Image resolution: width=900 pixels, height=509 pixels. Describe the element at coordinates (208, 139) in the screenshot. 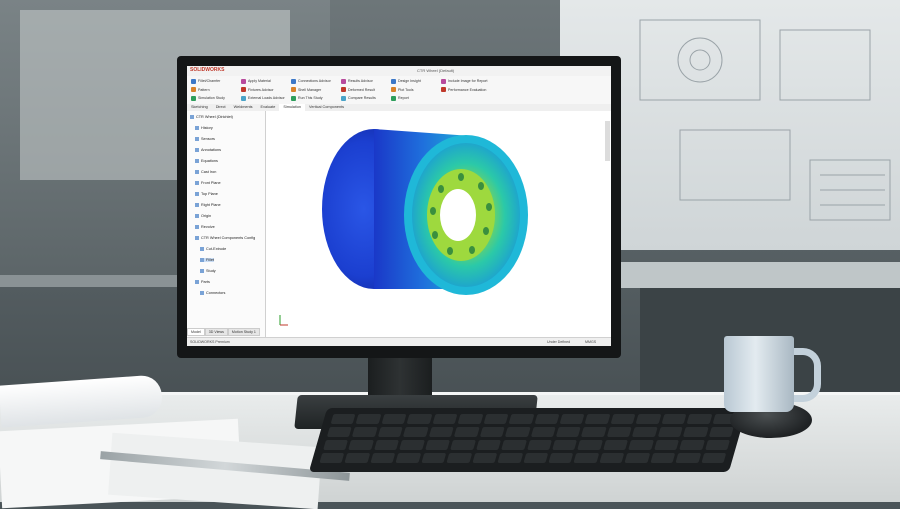

I see `tree-item-label: Sensors` at that location.